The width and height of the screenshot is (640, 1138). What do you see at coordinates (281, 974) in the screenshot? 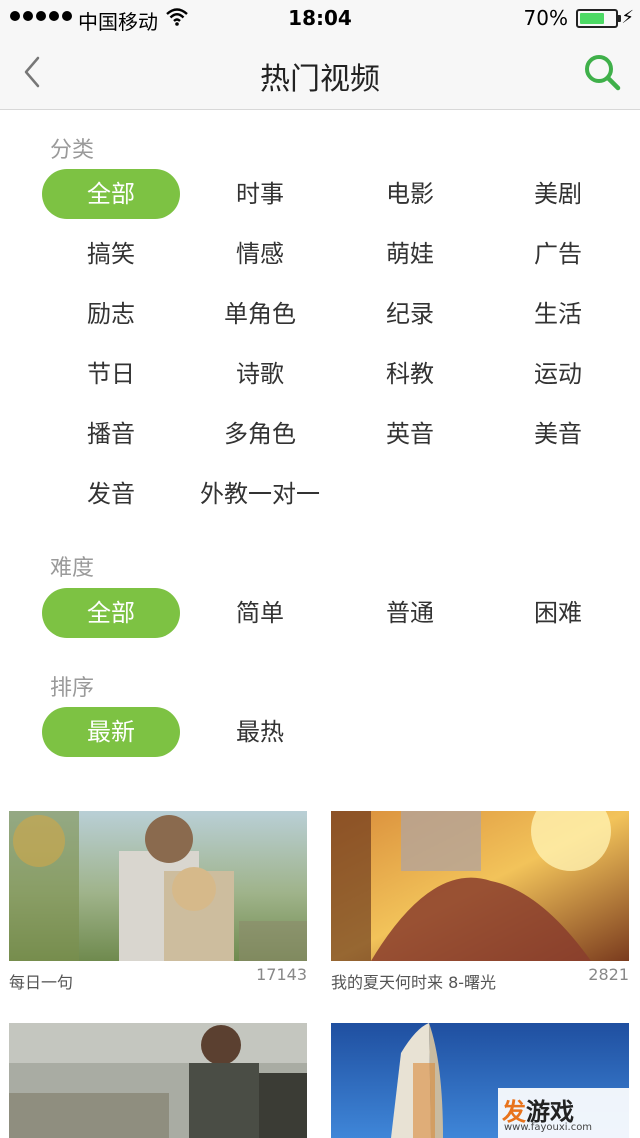
I see `video-view-count: 17143` at bounding box center [281, 974].